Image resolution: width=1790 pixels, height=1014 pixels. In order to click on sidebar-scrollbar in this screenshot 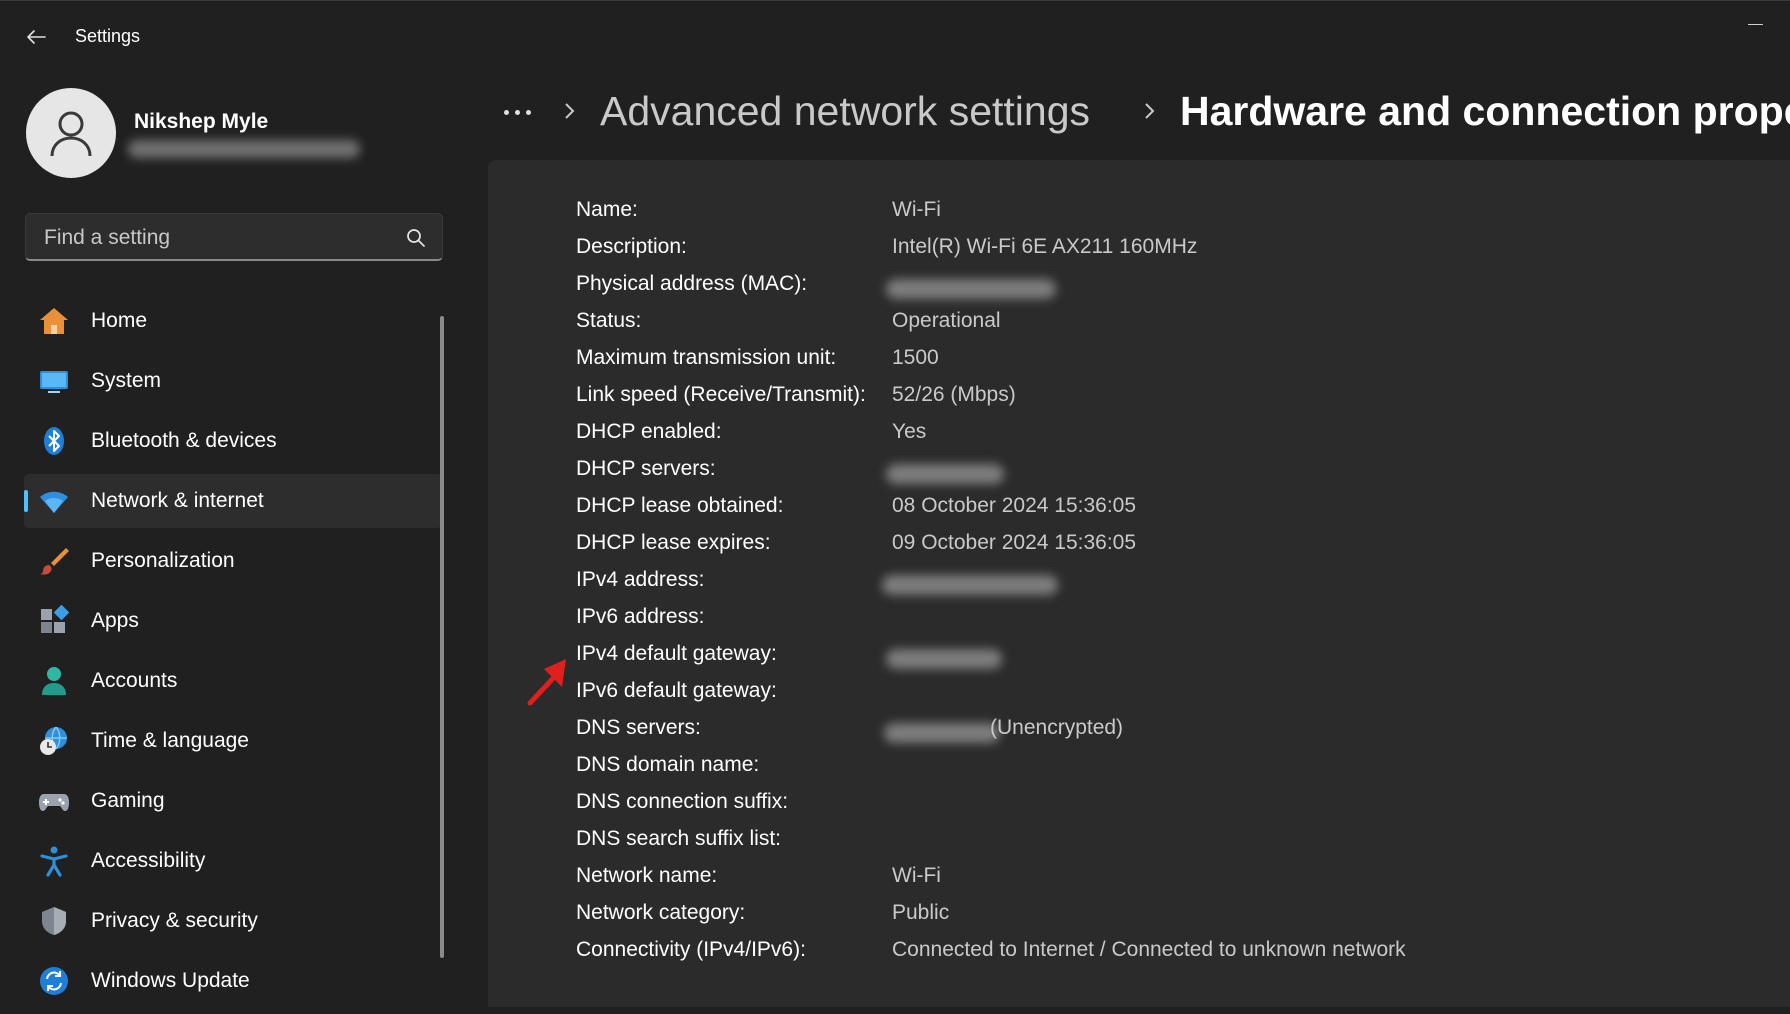, I will do `click(442, 637)`.